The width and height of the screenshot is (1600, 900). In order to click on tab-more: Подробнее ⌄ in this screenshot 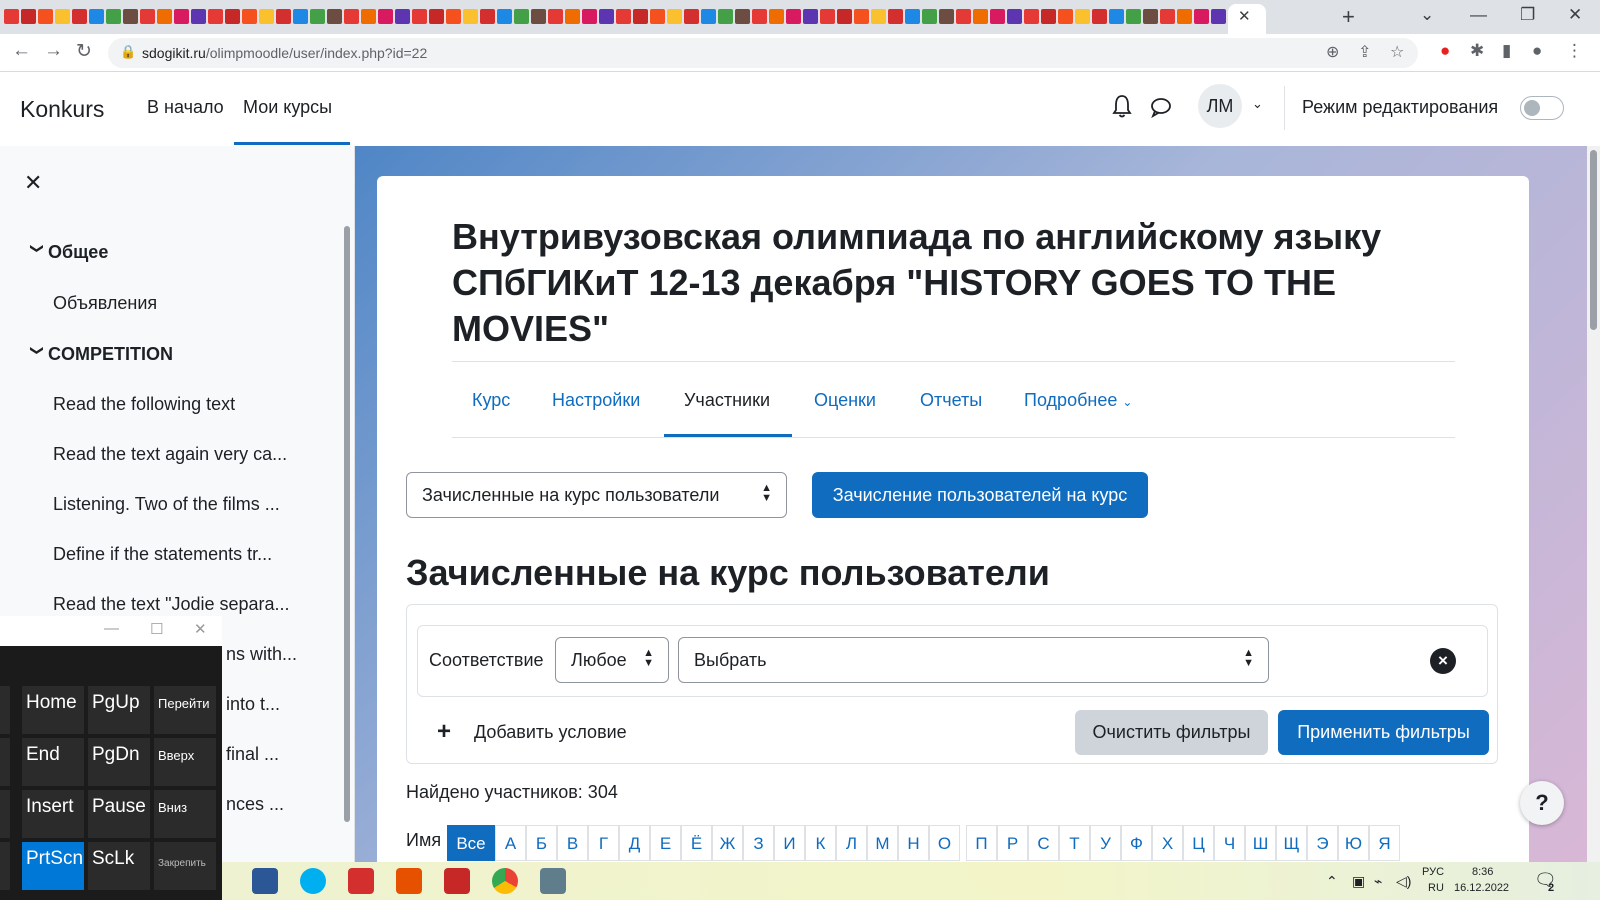, I will do `click(1078, 400)`.